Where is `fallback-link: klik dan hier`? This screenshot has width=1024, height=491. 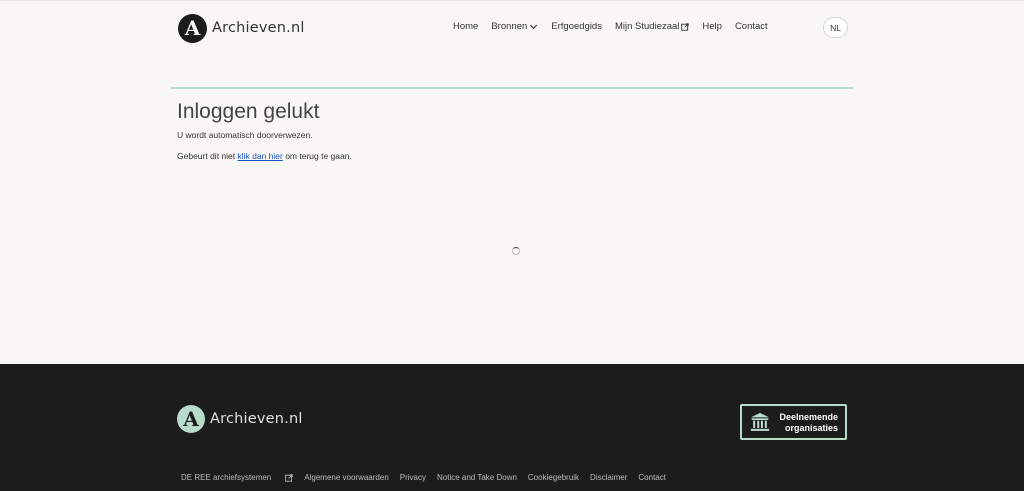
fallback-link: klik dan hier is located at coordinates (259, 156).